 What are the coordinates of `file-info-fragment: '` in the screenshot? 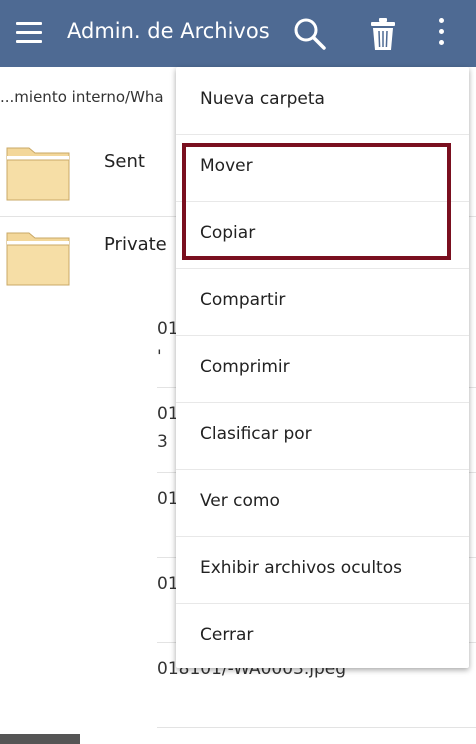 It's located at (159, 357).